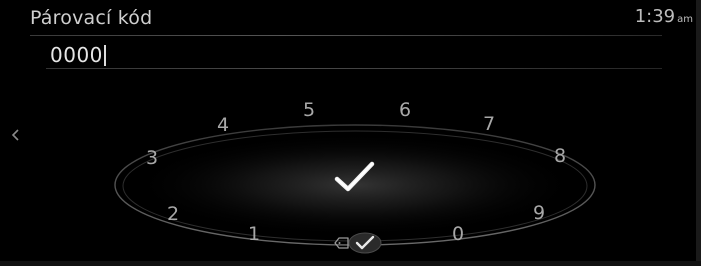  I want to click on pairing-code-value: 0000, so click(76, 55).